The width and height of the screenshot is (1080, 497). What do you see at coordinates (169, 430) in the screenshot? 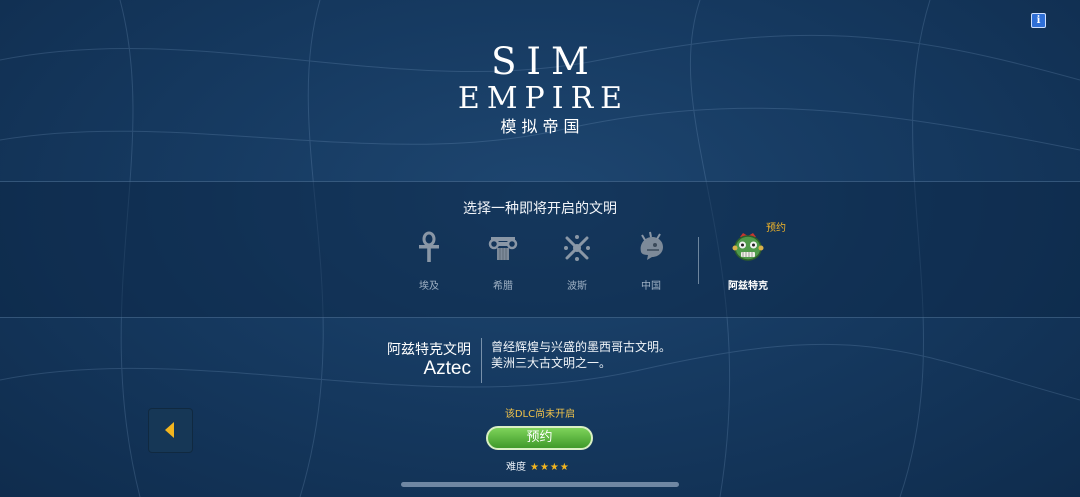
I see `back-arrow-icon` at bounding box center [169, 430].